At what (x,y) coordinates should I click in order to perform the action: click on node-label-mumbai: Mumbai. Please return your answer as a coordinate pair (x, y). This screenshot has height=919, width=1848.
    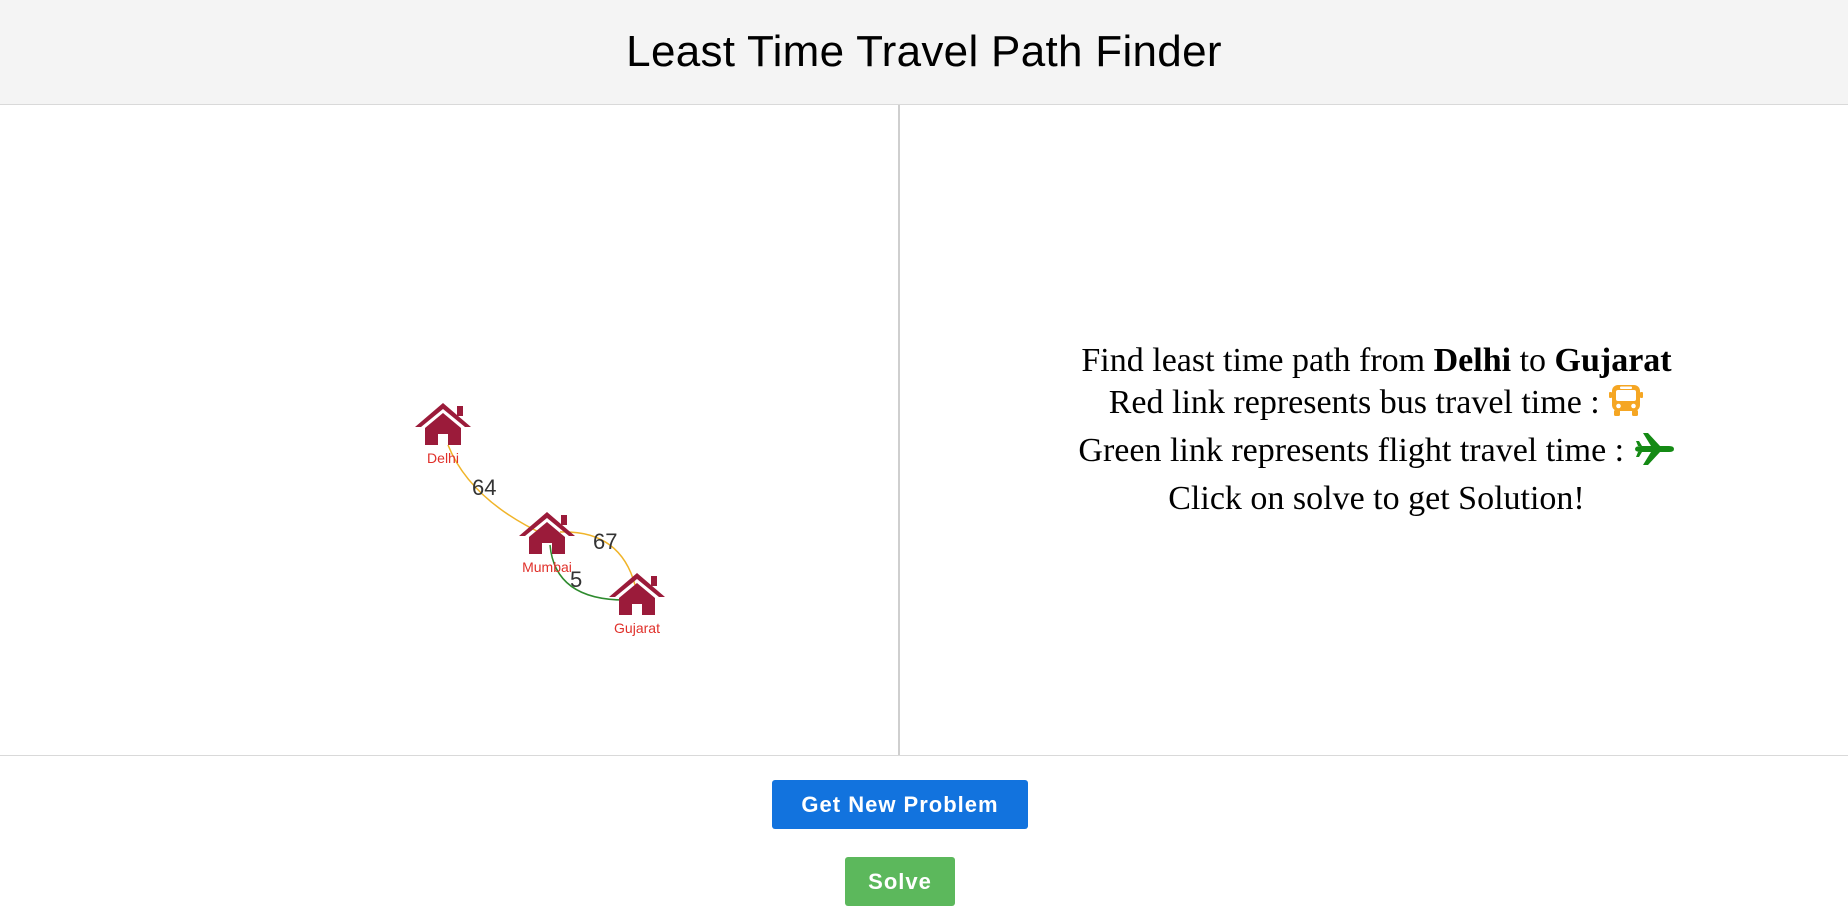
    Looking at the image, I should click on (547, 567).